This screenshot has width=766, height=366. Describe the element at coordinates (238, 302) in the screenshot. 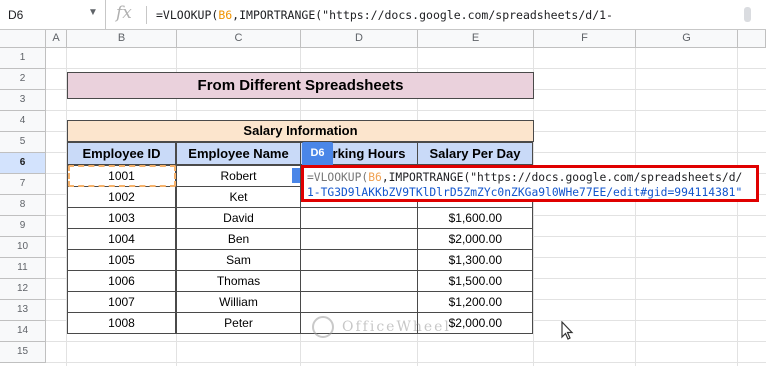

I see `cell-employee-name: William` at that location.